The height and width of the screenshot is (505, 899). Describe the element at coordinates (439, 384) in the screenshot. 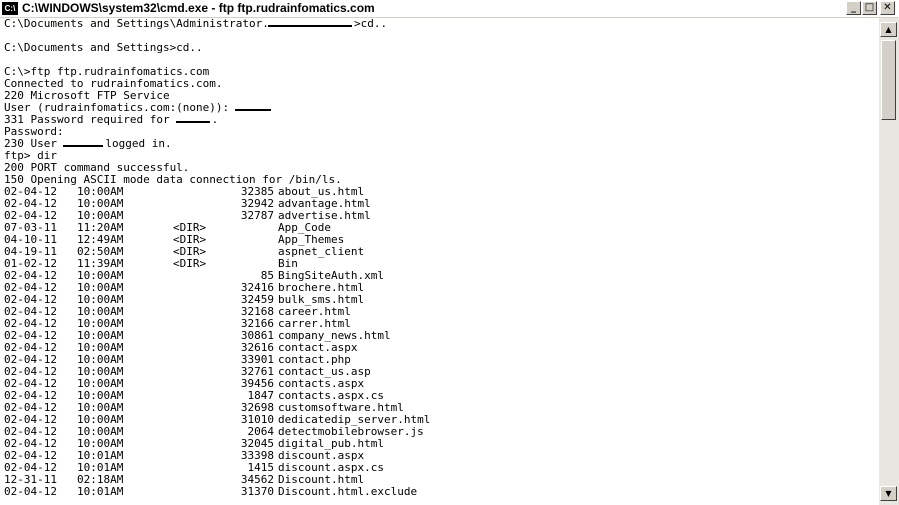

I see `listing-row: 02-04-12 10:00AM 39456 contacts.aspx` at that location.